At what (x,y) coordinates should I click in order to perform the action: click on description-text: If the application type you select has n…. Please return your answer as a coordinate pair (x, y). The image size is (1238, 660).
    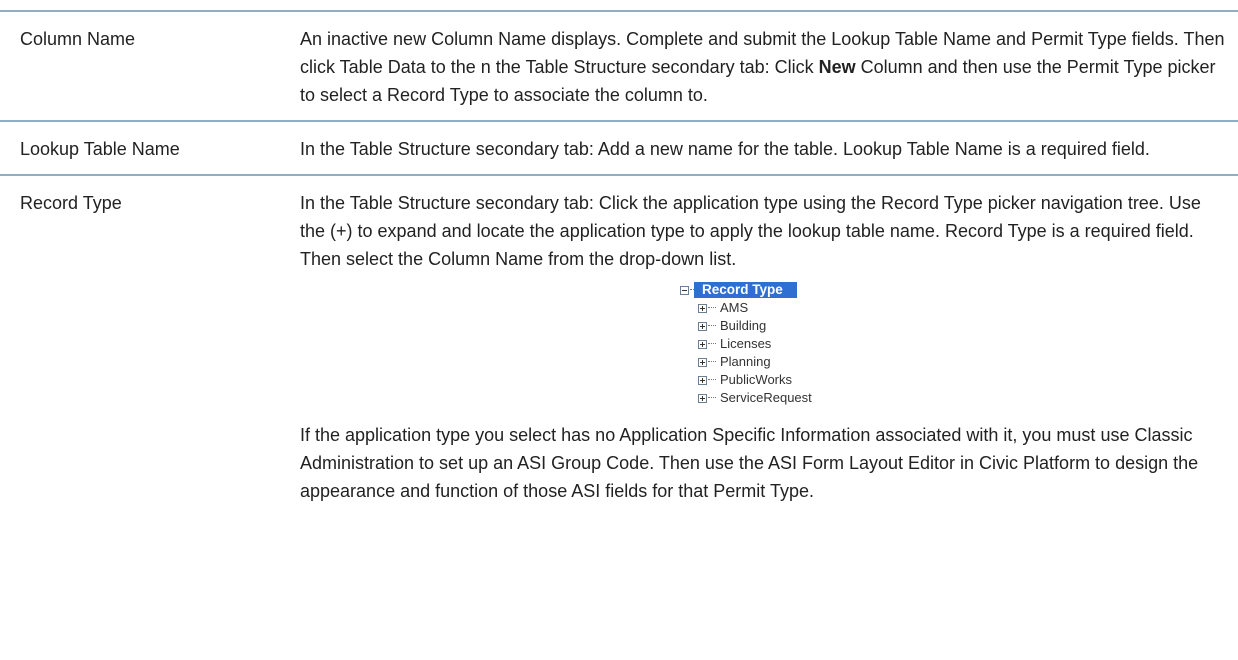
    Looking at the image, I should click on (749, 463).